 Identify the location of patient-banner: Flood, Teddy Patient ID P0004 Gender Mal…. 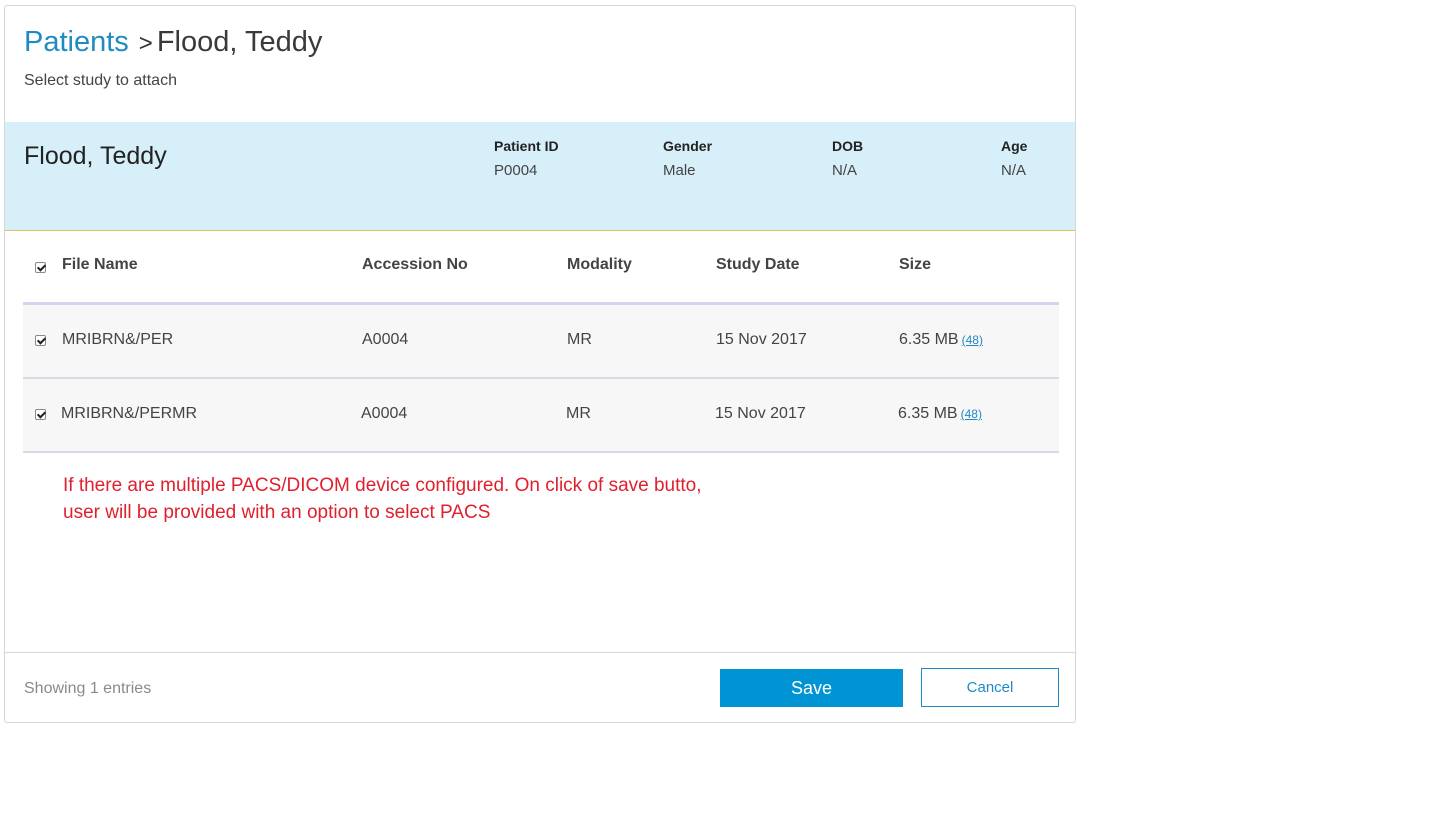
(540, 176).